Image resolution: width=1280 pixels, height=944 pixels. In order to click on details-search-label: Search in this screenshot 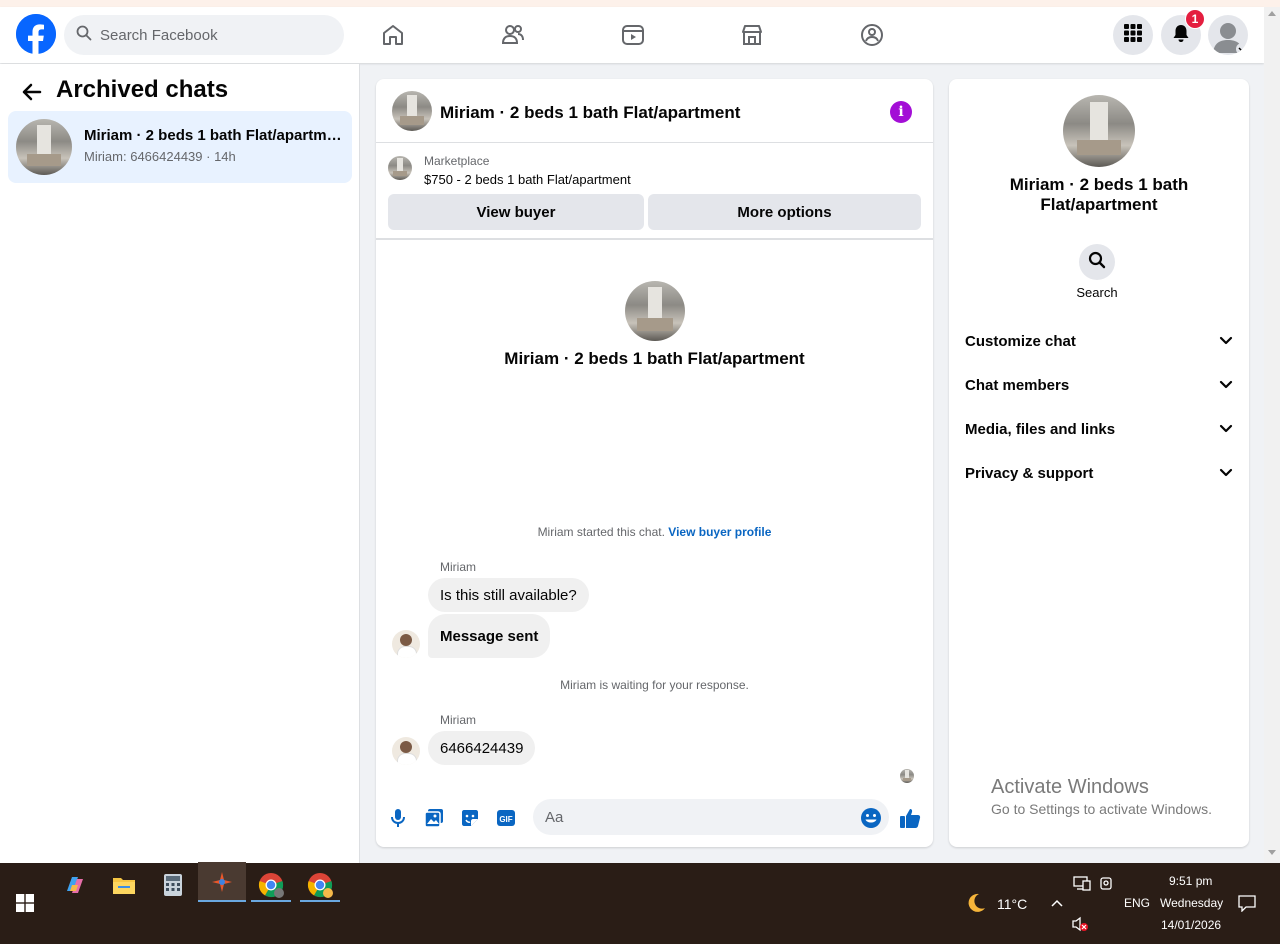, I will do `click(1097, 292)`.